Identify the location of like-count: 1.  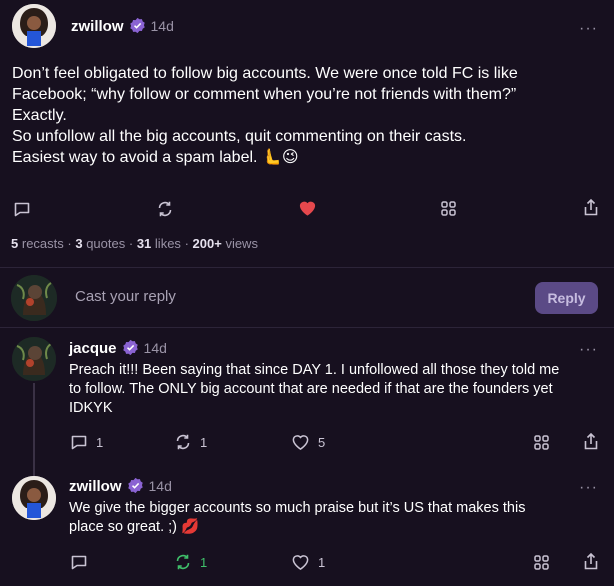
(322, 562).